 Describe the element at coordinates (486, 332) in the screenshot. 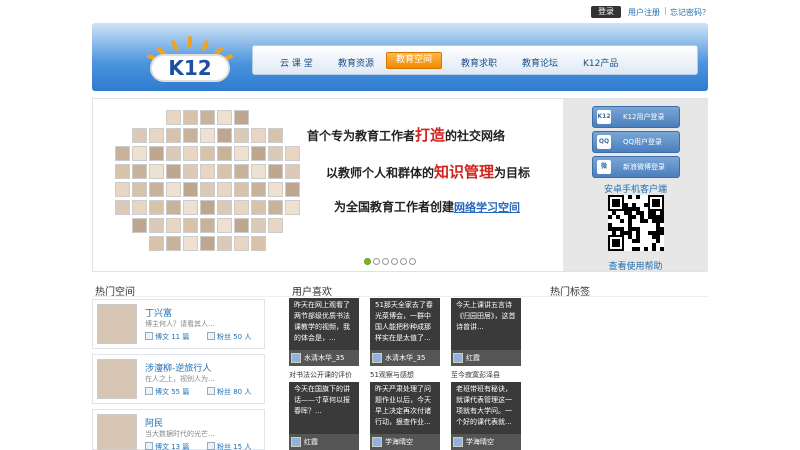

I see `favorite-card: 今天上课讲五言诗《归园田居》，这首诗曾讲... 红霞` at that location.